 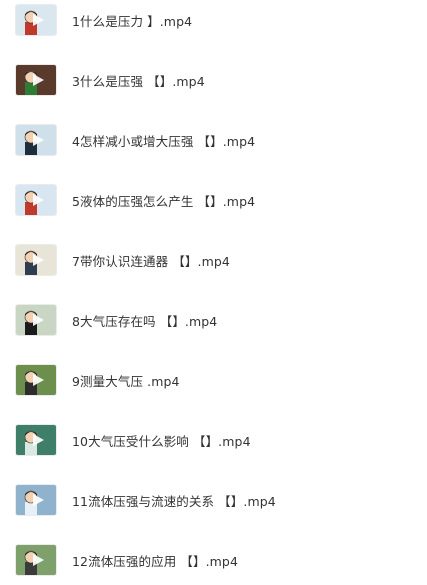 I want to click on file-row: 11流体压强与流速的关系 【】.mp4, so click(x=213, y=500).